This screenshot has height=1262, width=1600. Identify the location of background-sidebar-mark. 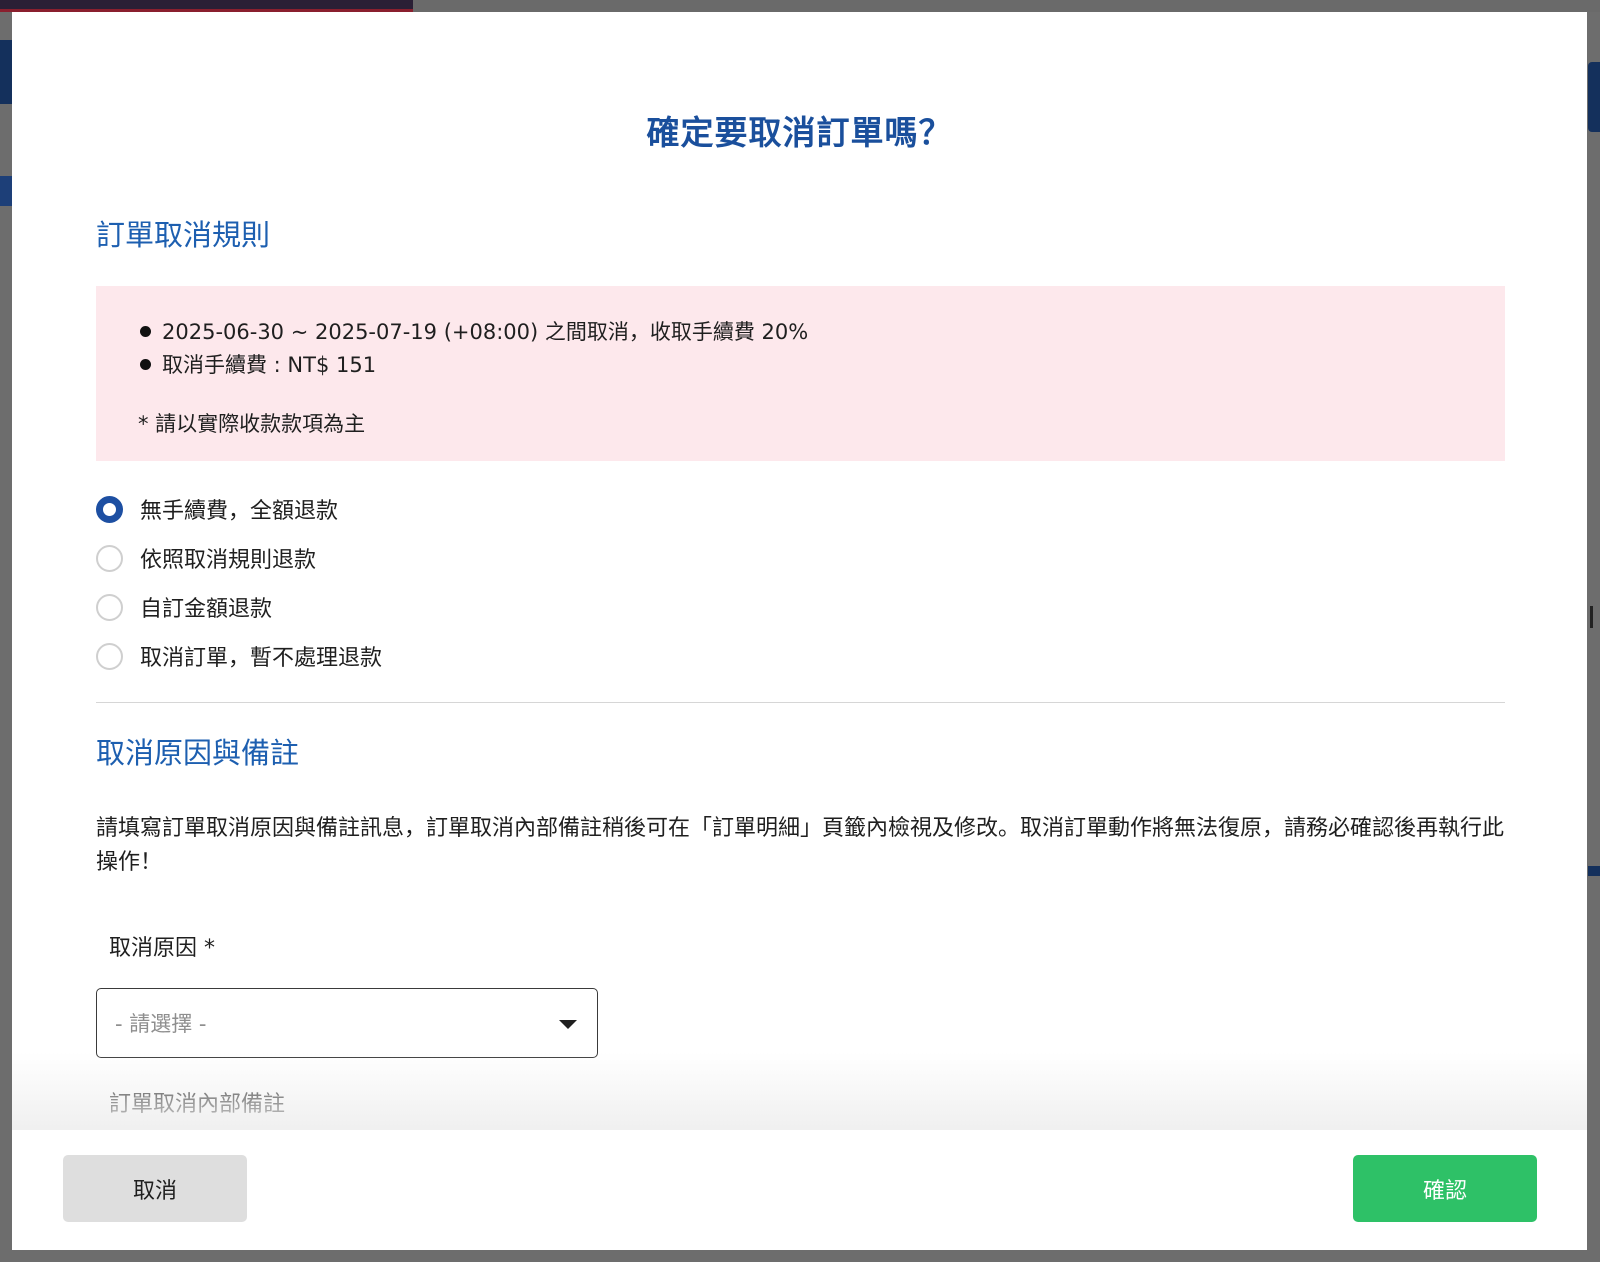
(6, 191).